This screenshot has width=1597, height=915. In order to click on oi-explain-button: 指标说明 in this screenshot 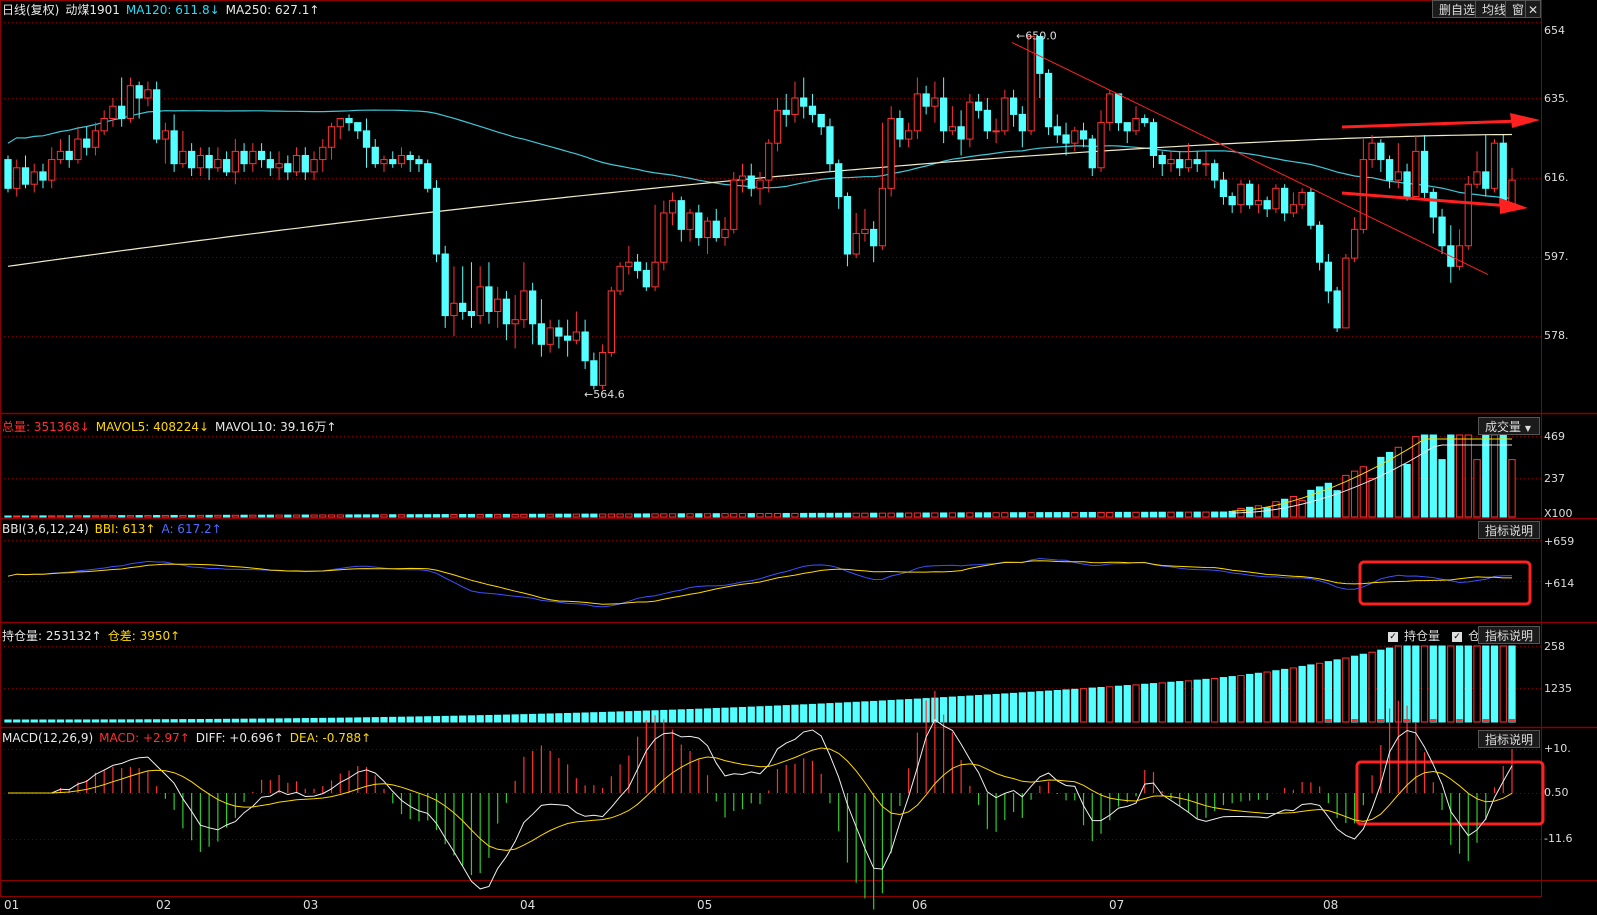, I will do `click(1509, 635)`.